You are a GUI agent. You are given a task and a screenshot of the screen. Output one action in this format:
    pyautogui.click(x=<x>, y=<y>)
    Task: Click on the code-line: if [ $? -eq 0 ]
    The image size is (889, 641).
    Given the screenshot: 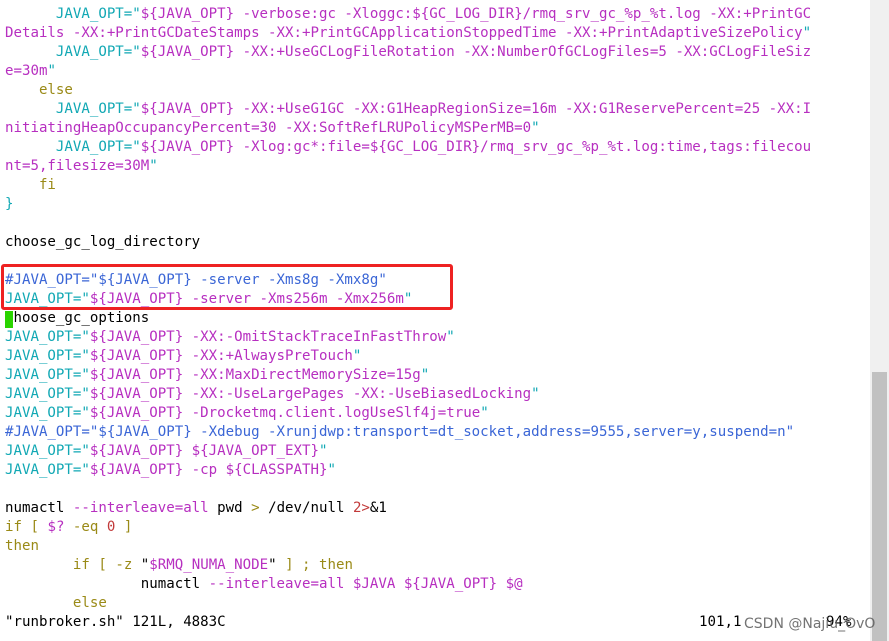 What is the action you would take?
    pyautogui.click(x=68, y=527)
    